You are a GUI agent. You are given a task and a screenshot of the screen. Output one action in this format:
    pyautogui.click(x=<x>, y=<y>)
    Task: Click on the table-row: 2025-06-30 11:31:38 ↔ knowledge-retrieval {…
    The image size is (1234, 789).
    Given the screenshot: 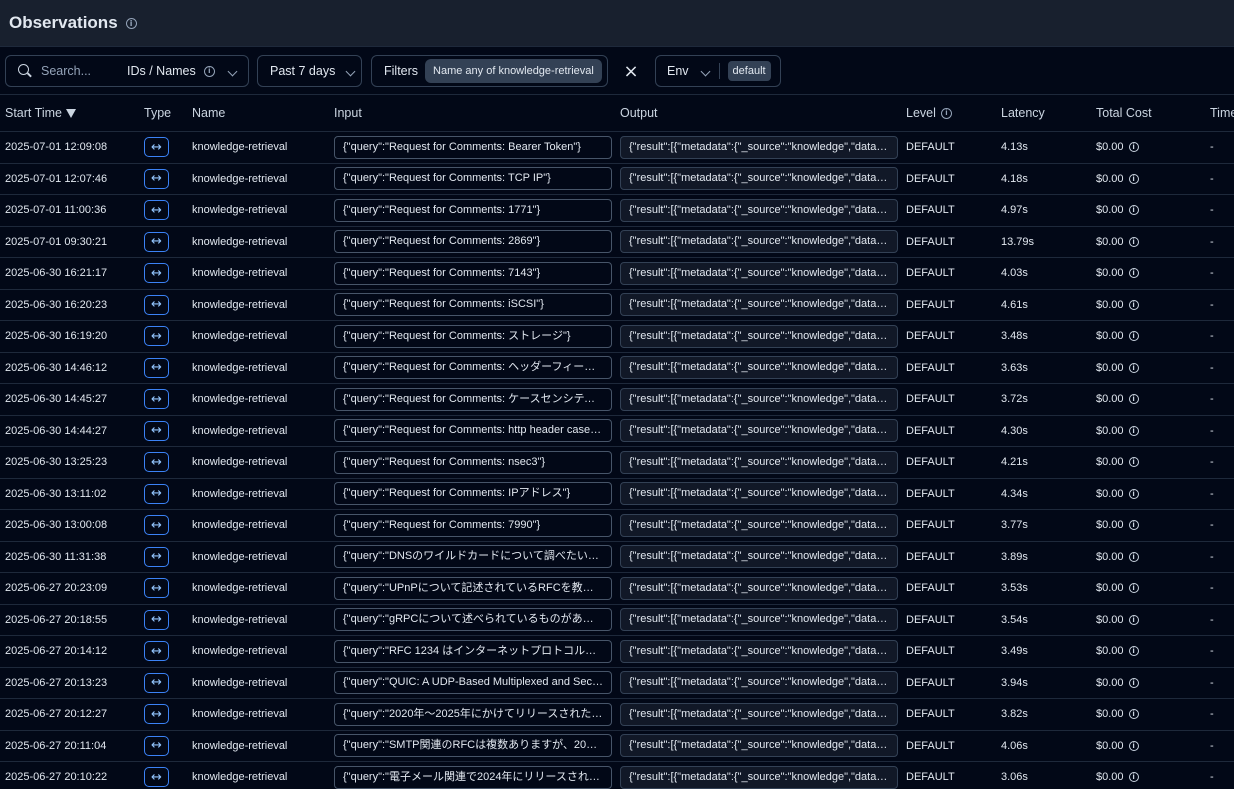 What is the action you would take?
    pyautogui.click(x=617, y=557)
    